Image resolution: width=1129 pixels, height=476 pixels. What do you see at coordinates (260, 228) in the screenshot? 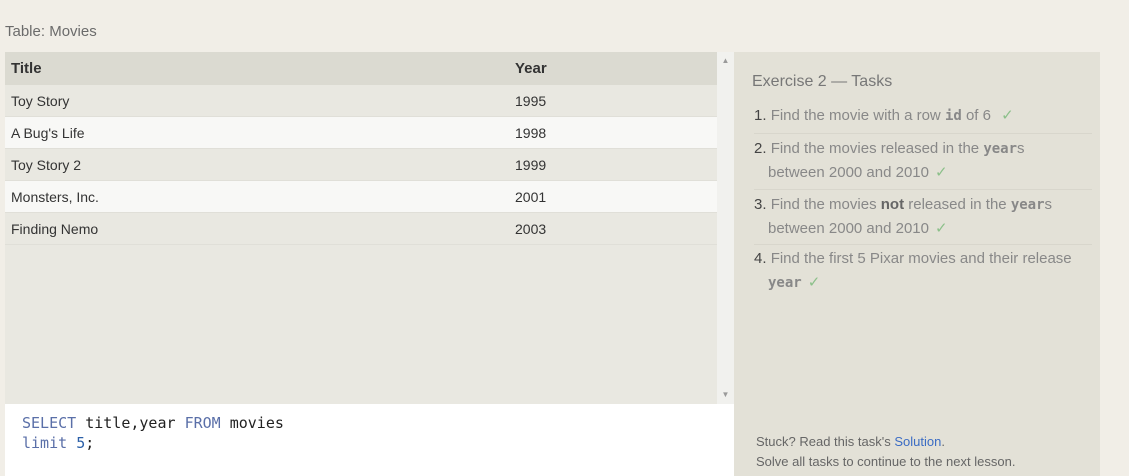
I see `cell-title: Finding Nemo` at bounding box center [260, 228].